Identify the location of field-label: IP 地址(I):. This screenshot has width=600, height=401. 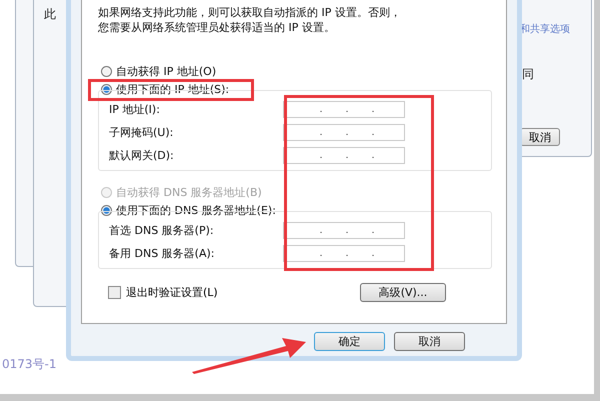
(135, 109).